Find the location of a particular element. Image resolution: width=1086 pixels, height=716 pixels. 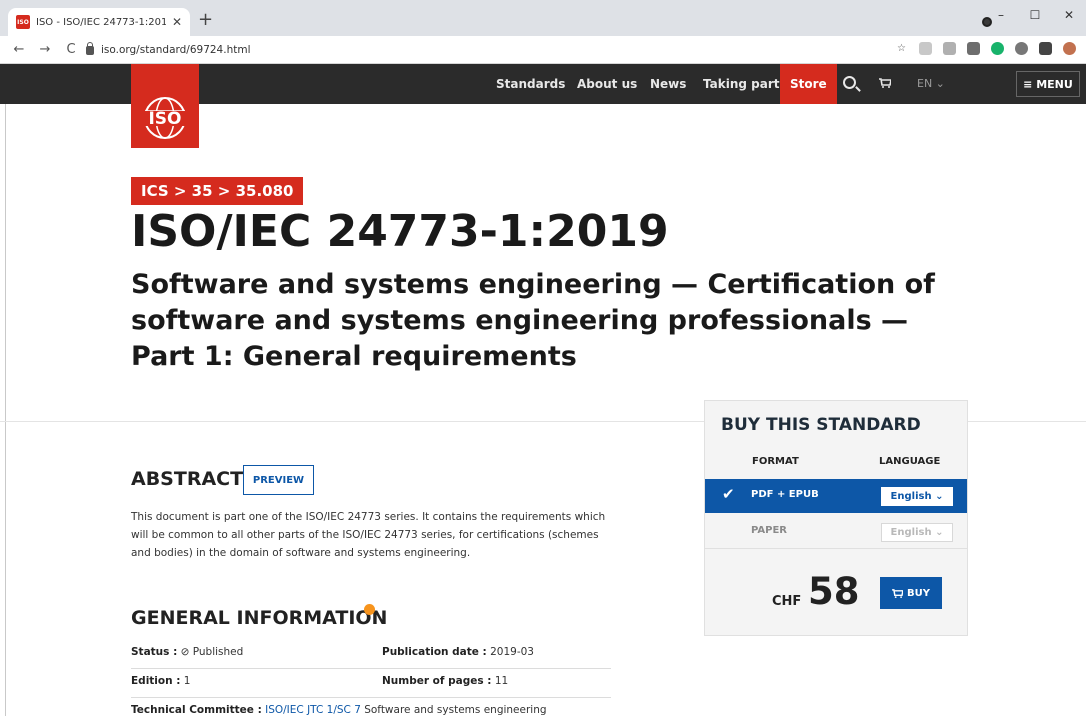

grammarly-icon is located at coordinates (997, 48).